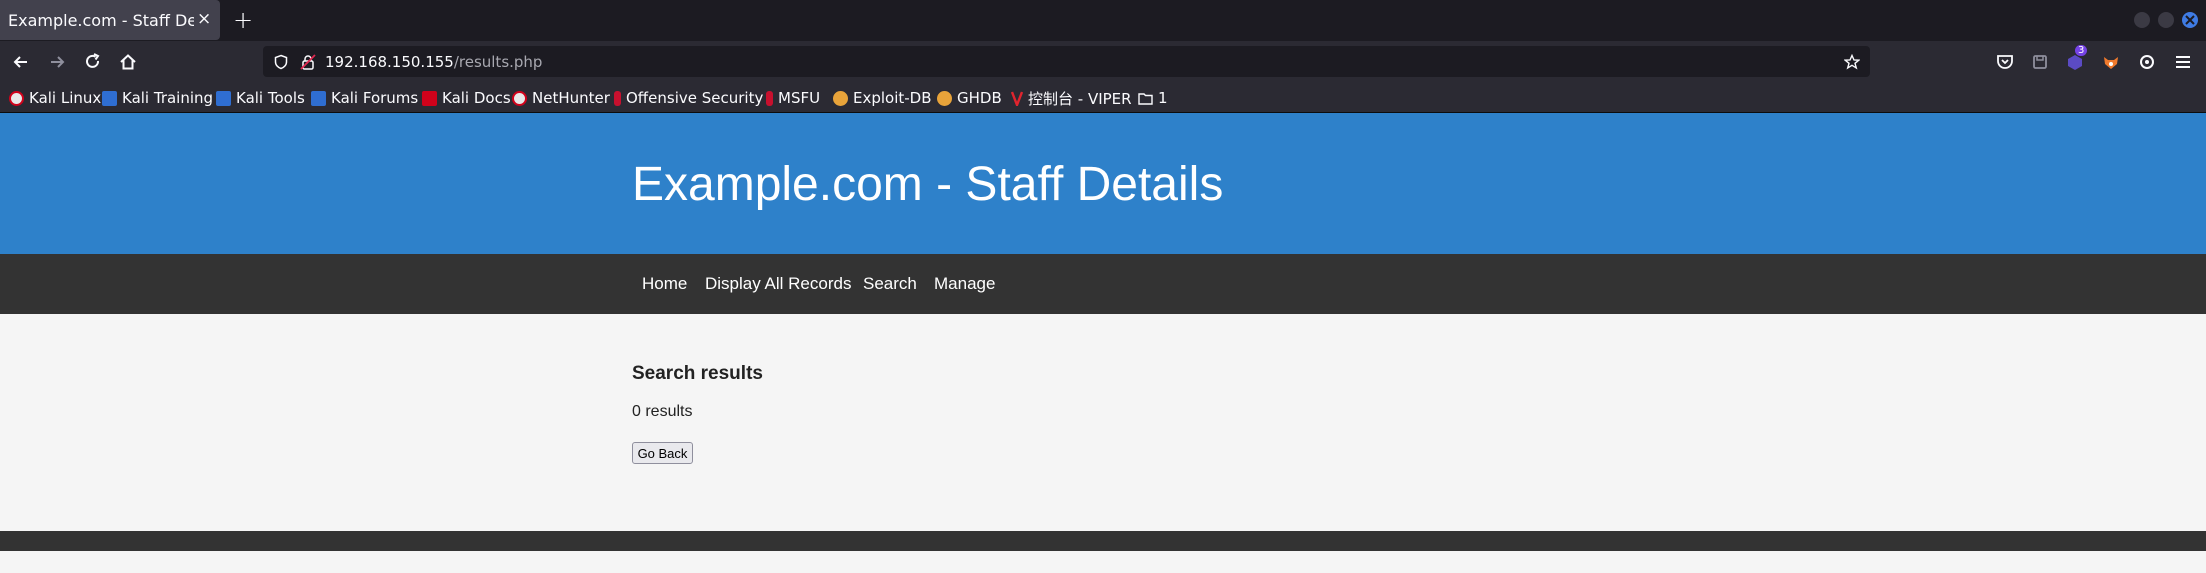 The width and height of the screenshot is (2206, 573). I want to click on bookmark-label: Kali Tools, so click(270, 98).